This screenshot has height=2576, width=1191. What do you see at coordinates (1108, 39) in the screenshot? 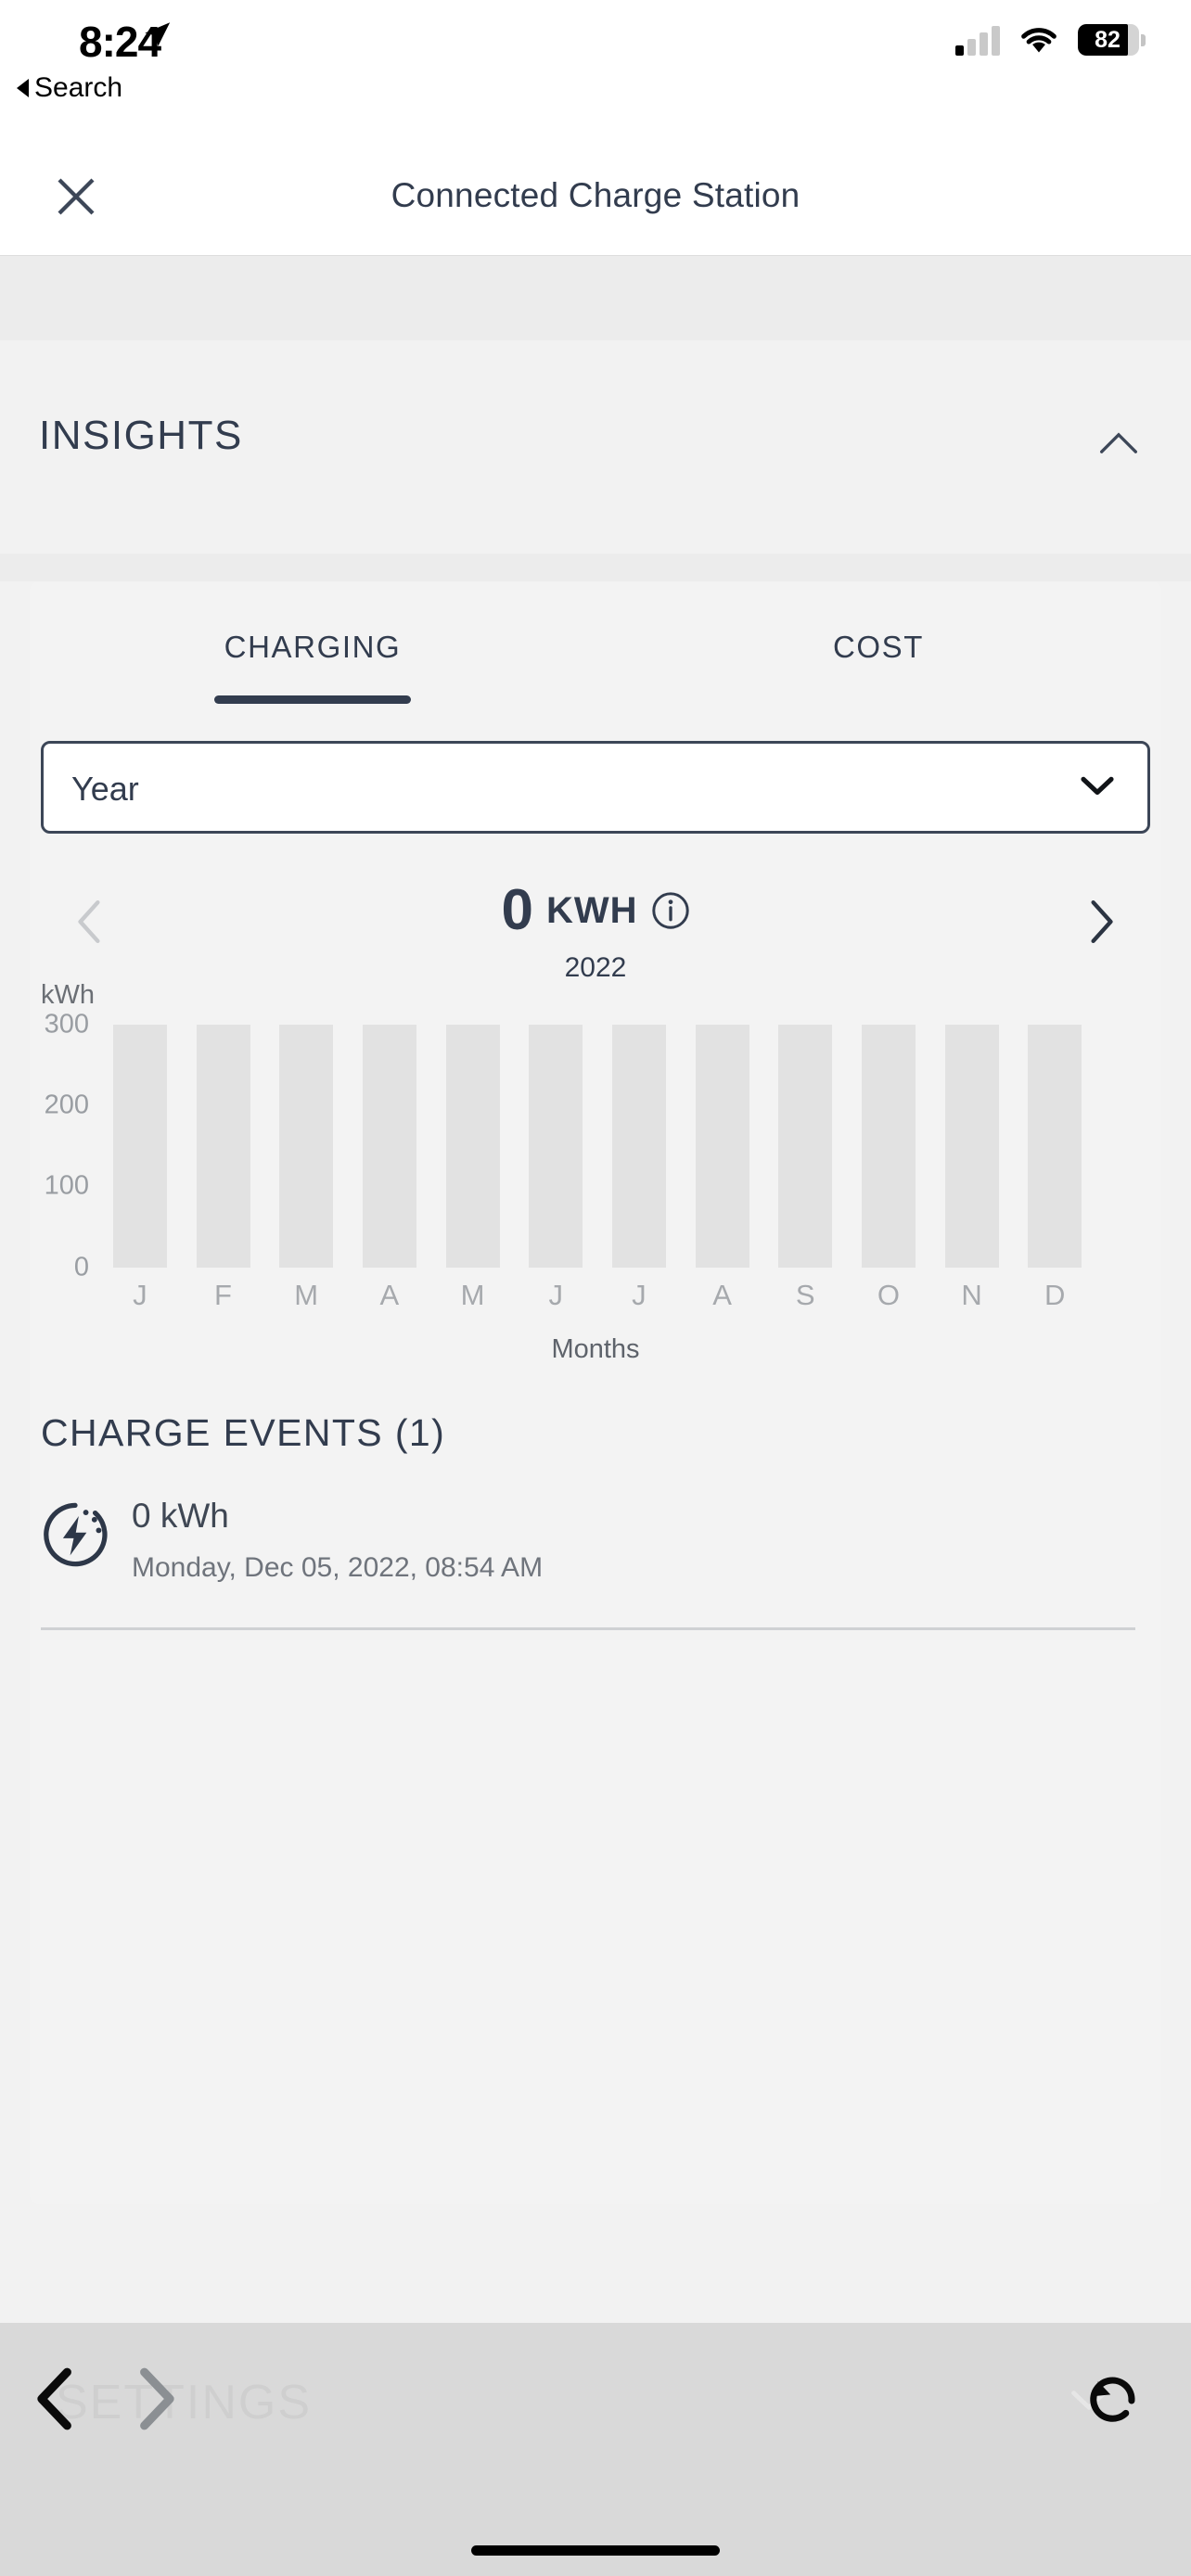
I see `battery-level-label: 82` at bounding box center [1108, 39].